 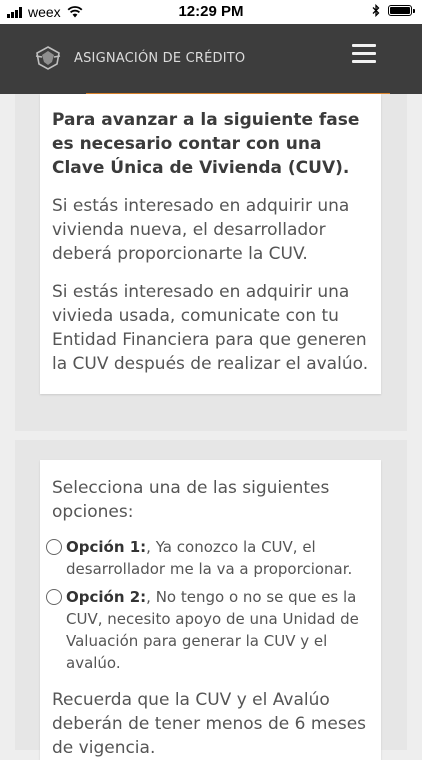 What do you see at coordinates (106, 547) in the screenshot?
I see `option-1-label: Opción 1:` at bounding box center [106, 547].